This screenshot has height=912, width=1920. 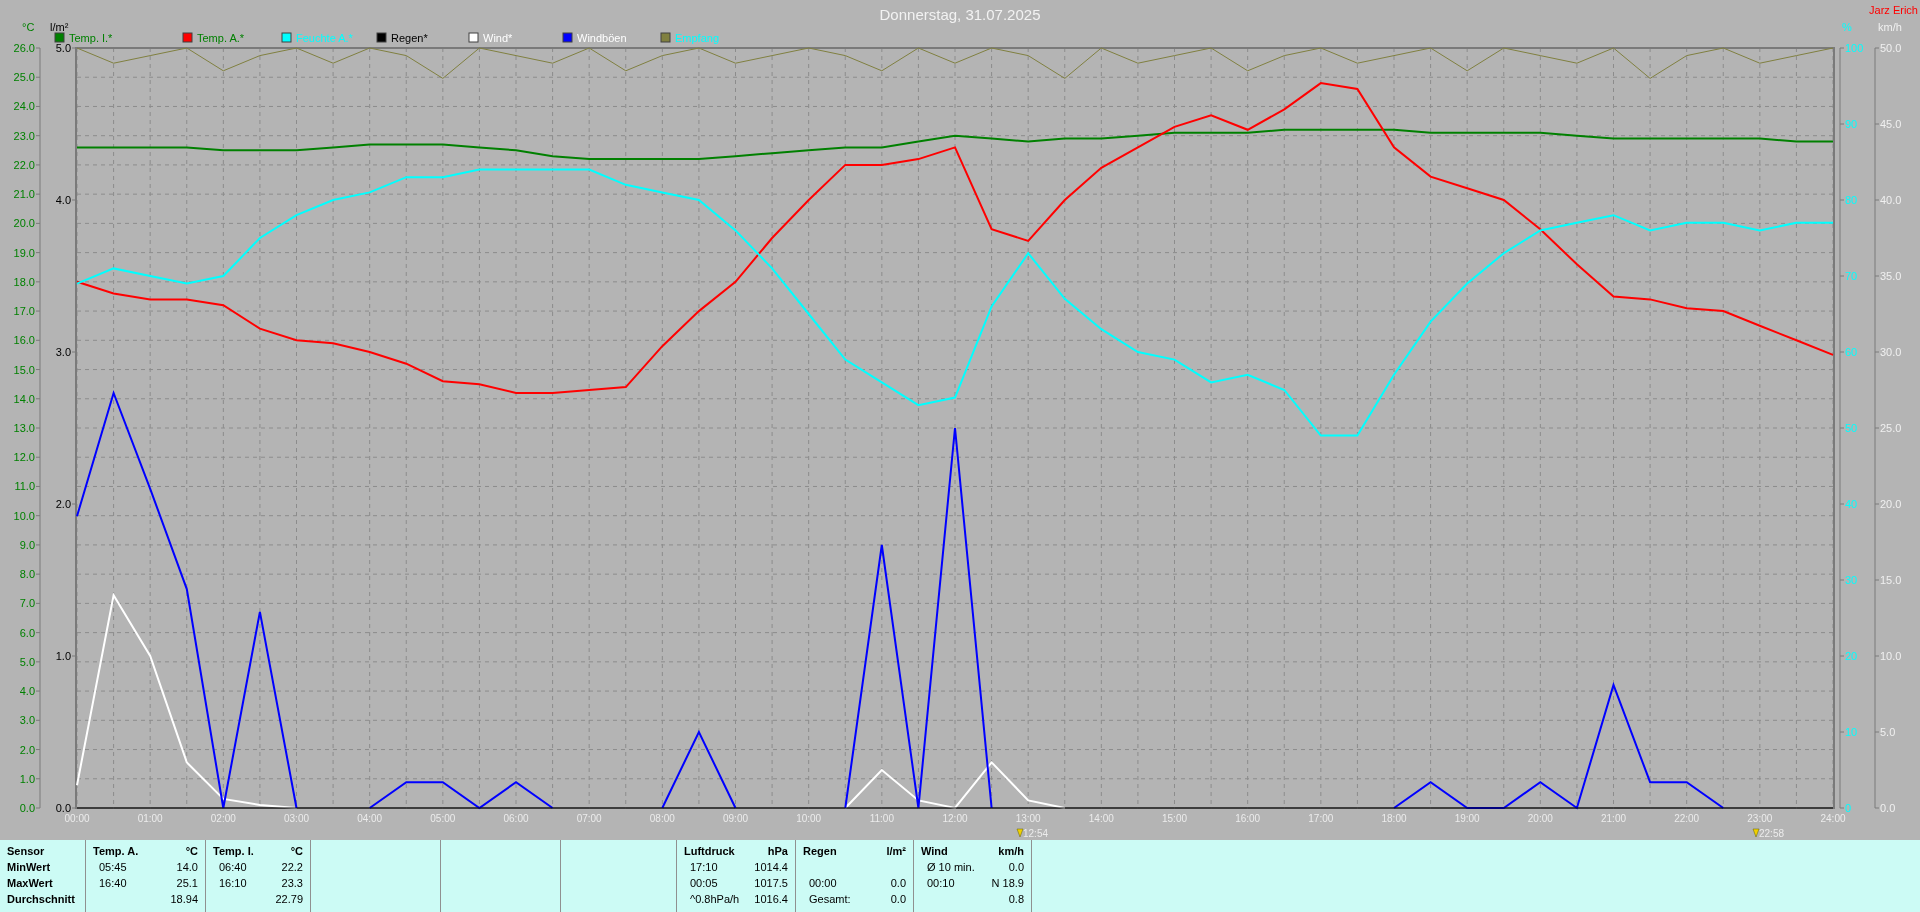 I want to click on axis-unit: l/m², so click(x=59, y=27).